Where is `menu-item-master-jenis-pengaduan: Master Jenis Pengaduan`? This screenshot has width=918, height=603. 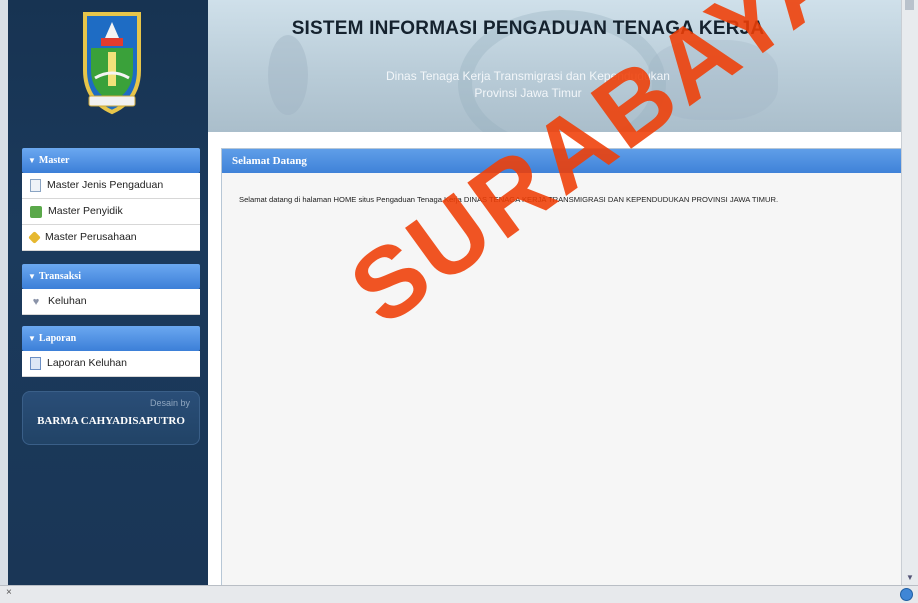 menu-item-master-jenis-pengaduan: Master Jenis Pengaduan is located at coordinates (111, 186).